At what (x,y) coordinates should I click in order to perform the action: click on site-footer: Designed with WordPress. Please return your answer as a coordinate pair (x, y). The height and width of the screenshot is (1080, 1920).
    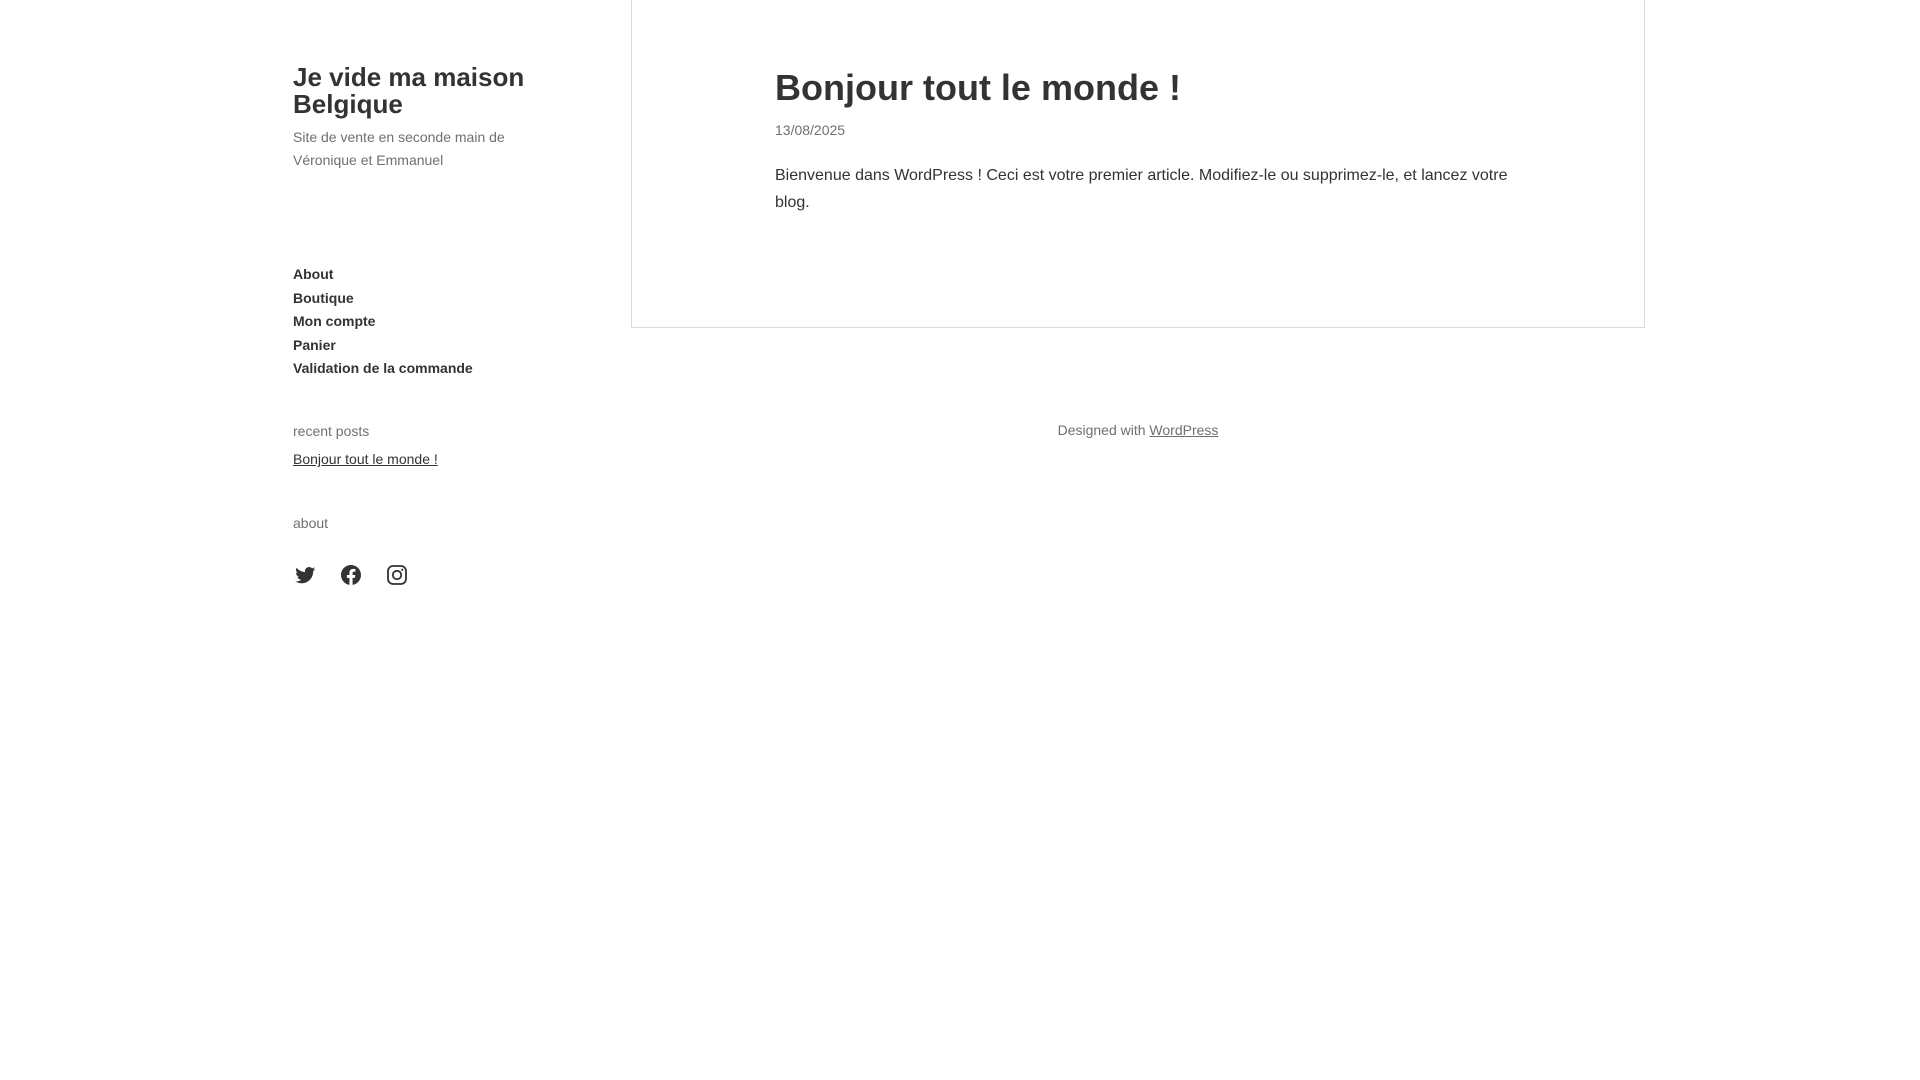
    Looking at the image, I should click on (1138, 430).